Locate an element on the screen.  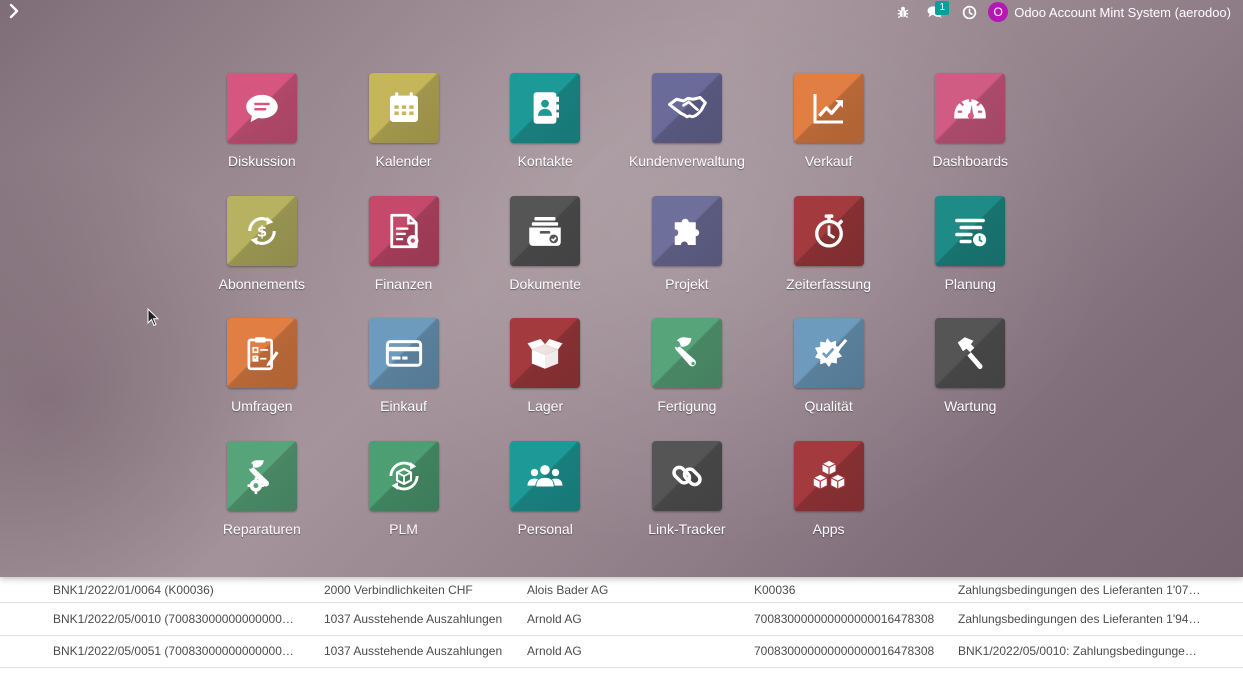
invoice-gear-icon is located at coordinates (403, 230).